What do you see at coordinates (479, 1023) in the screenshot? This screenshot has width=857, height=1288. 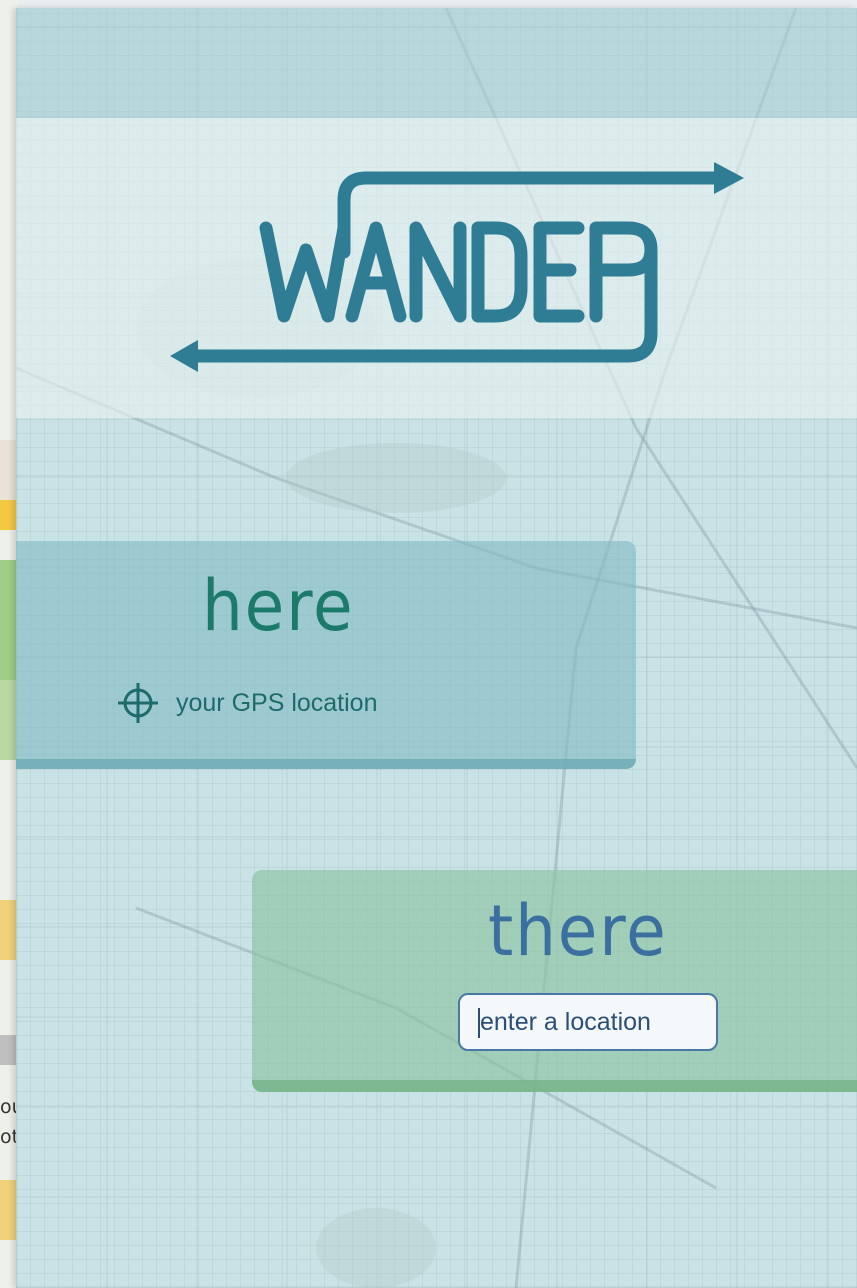 I see `text-cursor` at bounding box center [479, 1023].